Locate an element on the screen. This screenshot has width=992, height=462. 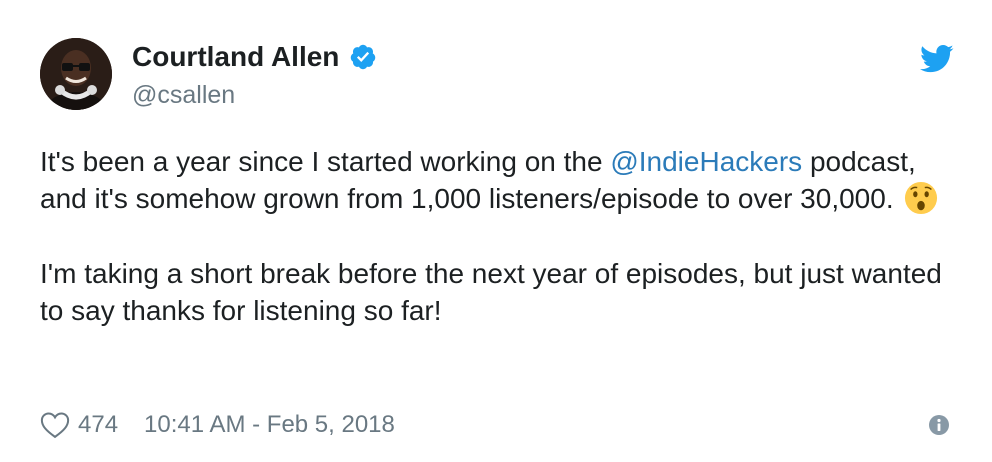
astonished-face-emoji is located at coordinates (921, 198).